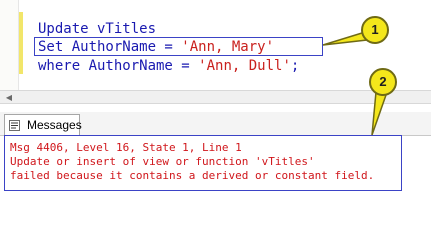  What do you see at coordinates (383, 82) in the screenshot?
I see `callout-2: 2` at bounding box center [383, 82].